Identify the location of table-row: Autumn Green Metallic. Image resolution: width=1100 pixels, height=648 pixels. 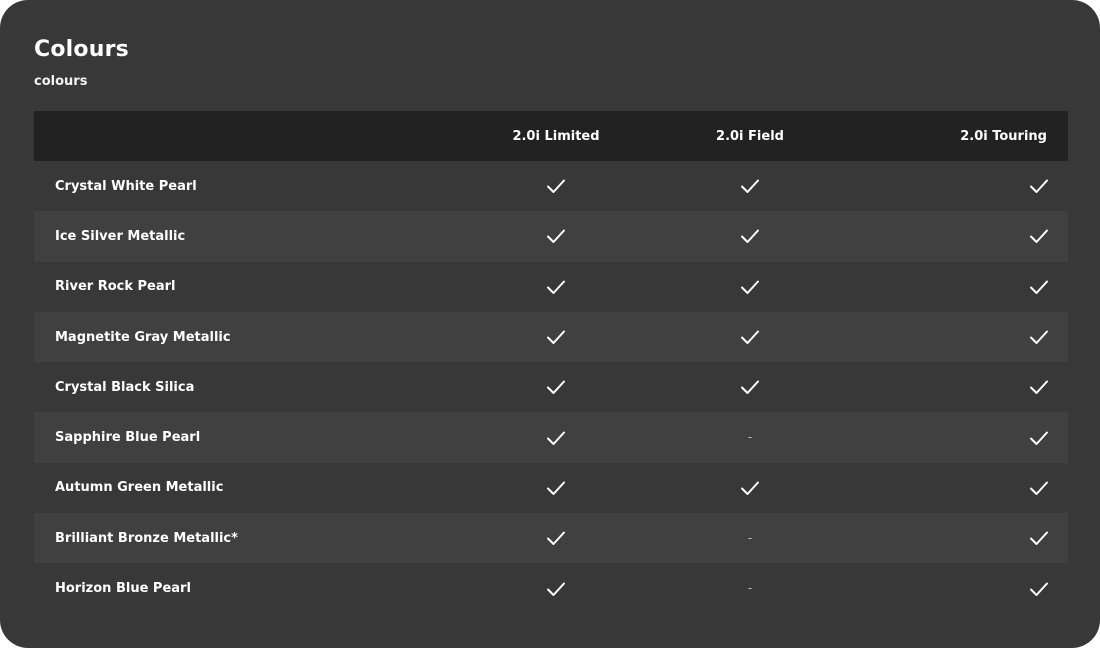
(551, 488).